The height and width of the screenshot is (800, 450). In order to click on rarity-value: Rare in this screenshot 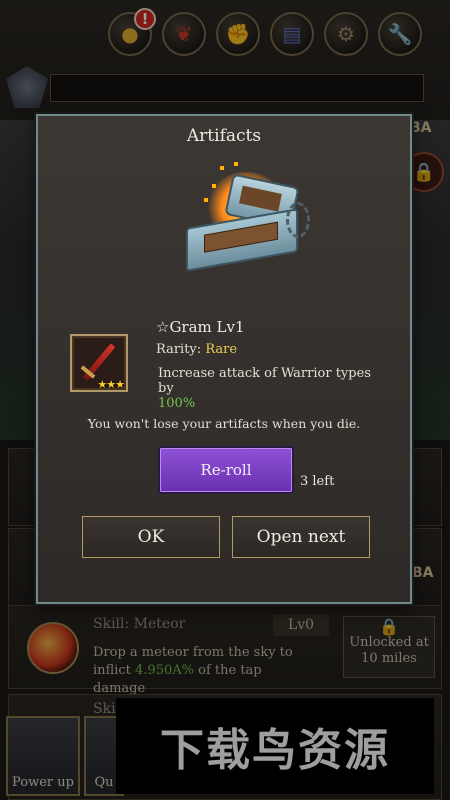, I will do `click(221, 349)`.